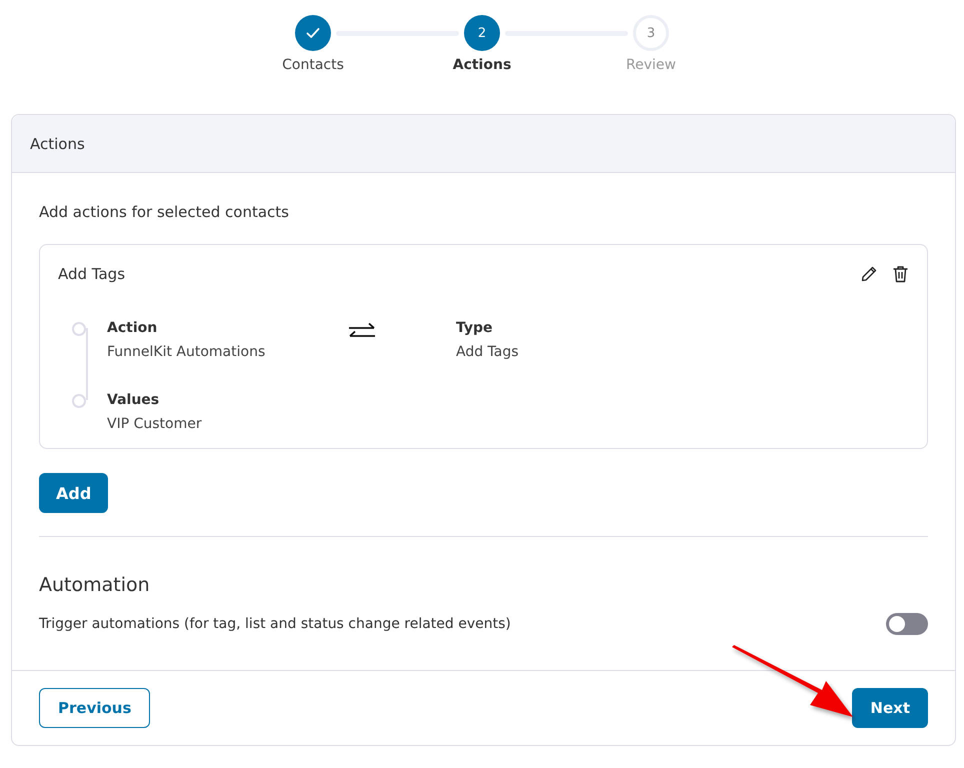 The height and width of the screenshot is (768, 964). I want to click on field-label: Type, so click(475, 328).